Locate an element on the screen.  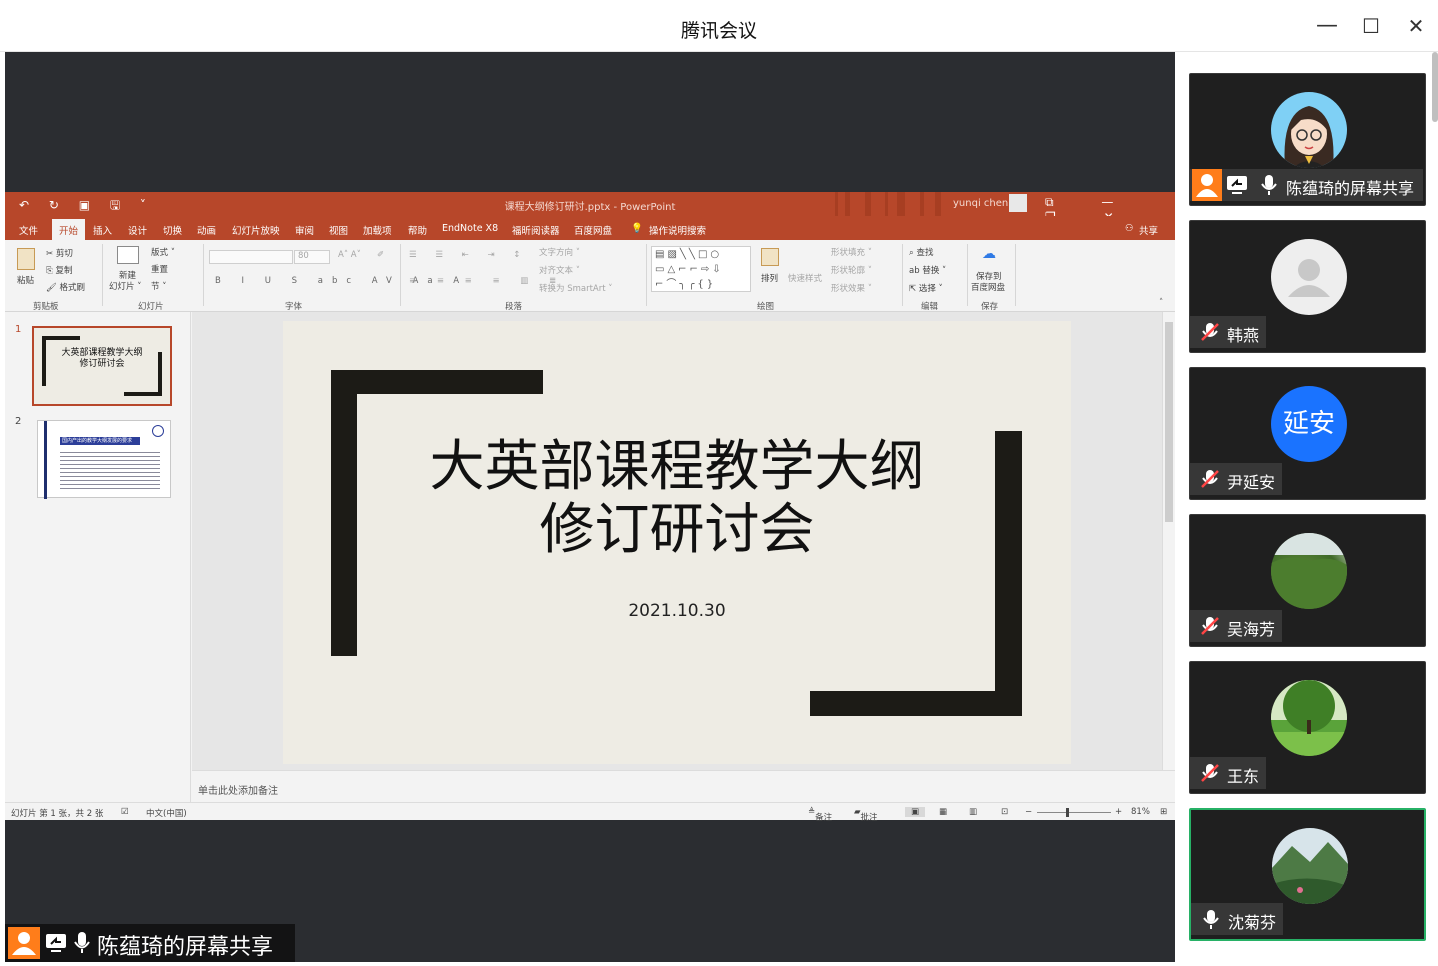
zoom-slider-handle is located at coordinates (1067, 812).